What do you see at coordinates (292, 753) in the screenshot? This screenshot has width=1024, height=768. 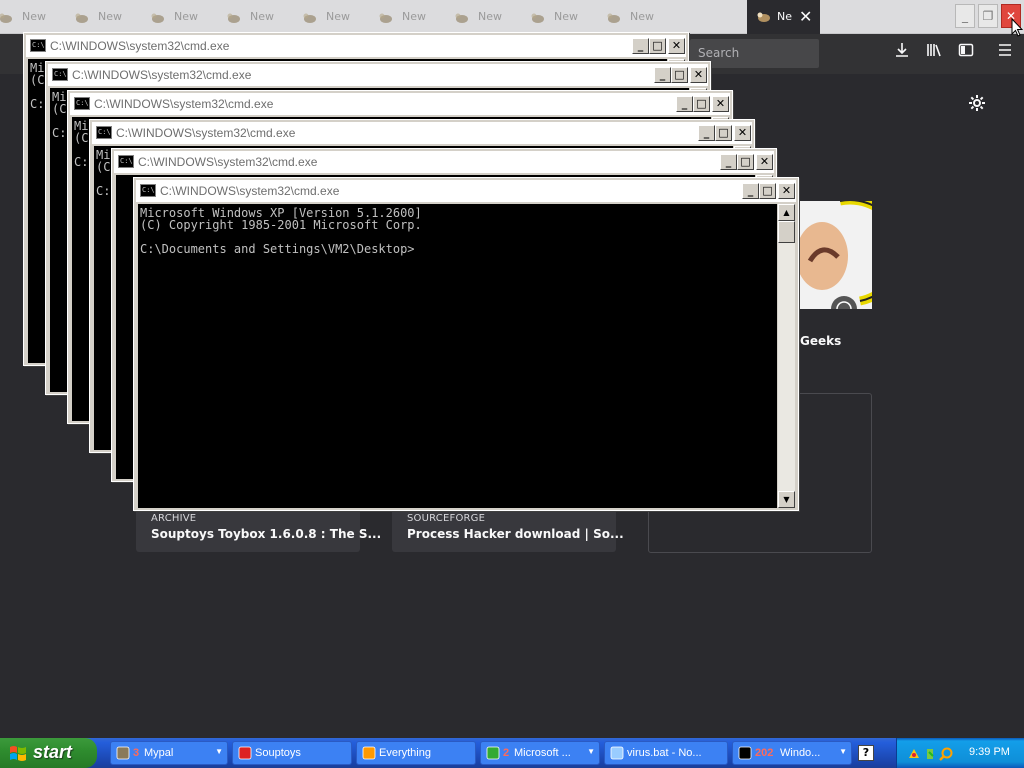 I see `taskbar-item-souptoys: Souptoys` at bounding box center [292, 753].